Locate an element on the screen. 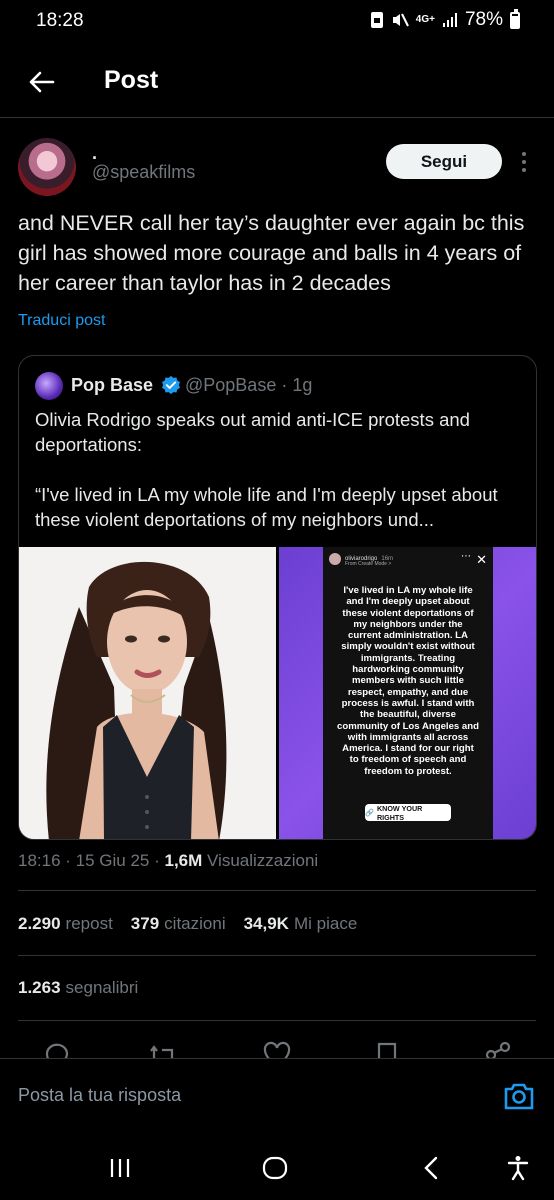 The width and height of the screenshot is (554, 1200). quote-author-handle: @PopBase · 1g is located at coordinates (249, 385).